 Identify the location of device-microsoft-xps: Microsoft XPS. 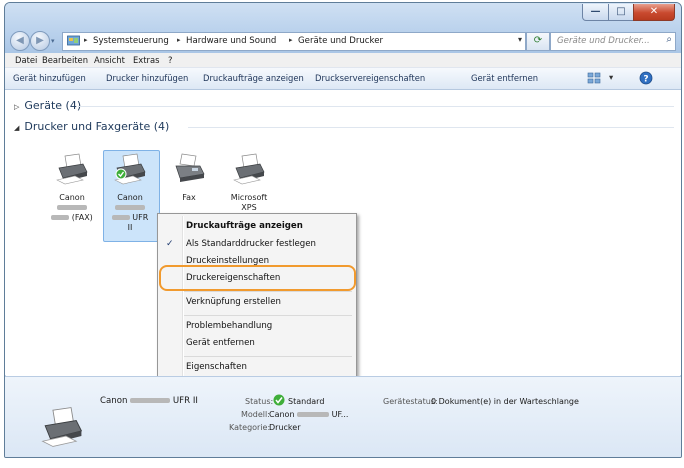
(249, 182).